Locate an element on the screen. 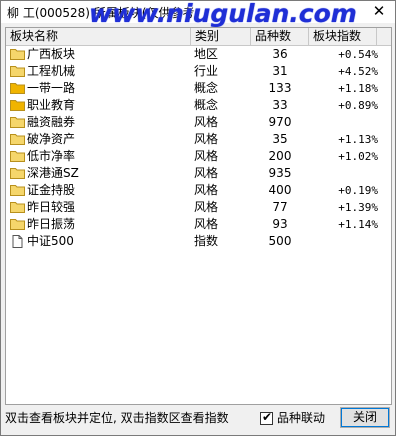 This screenshot has width=396, height=436. sector-count: 400 is located at coordinates (280, 190).